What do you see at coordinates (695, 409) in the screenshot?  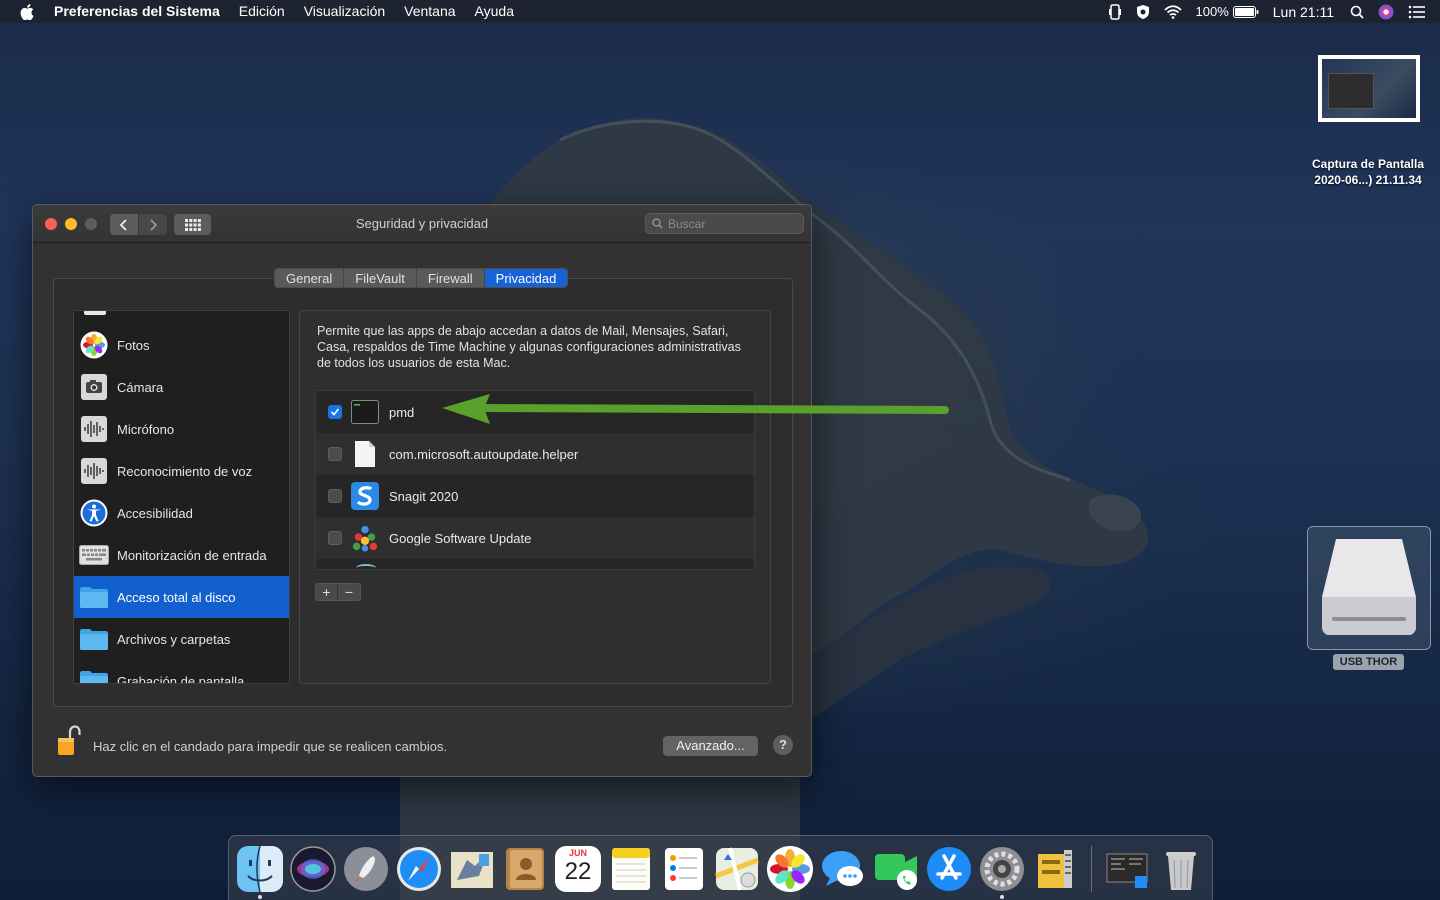 I see `annotation-arrow` at bounding box center [695, 409].